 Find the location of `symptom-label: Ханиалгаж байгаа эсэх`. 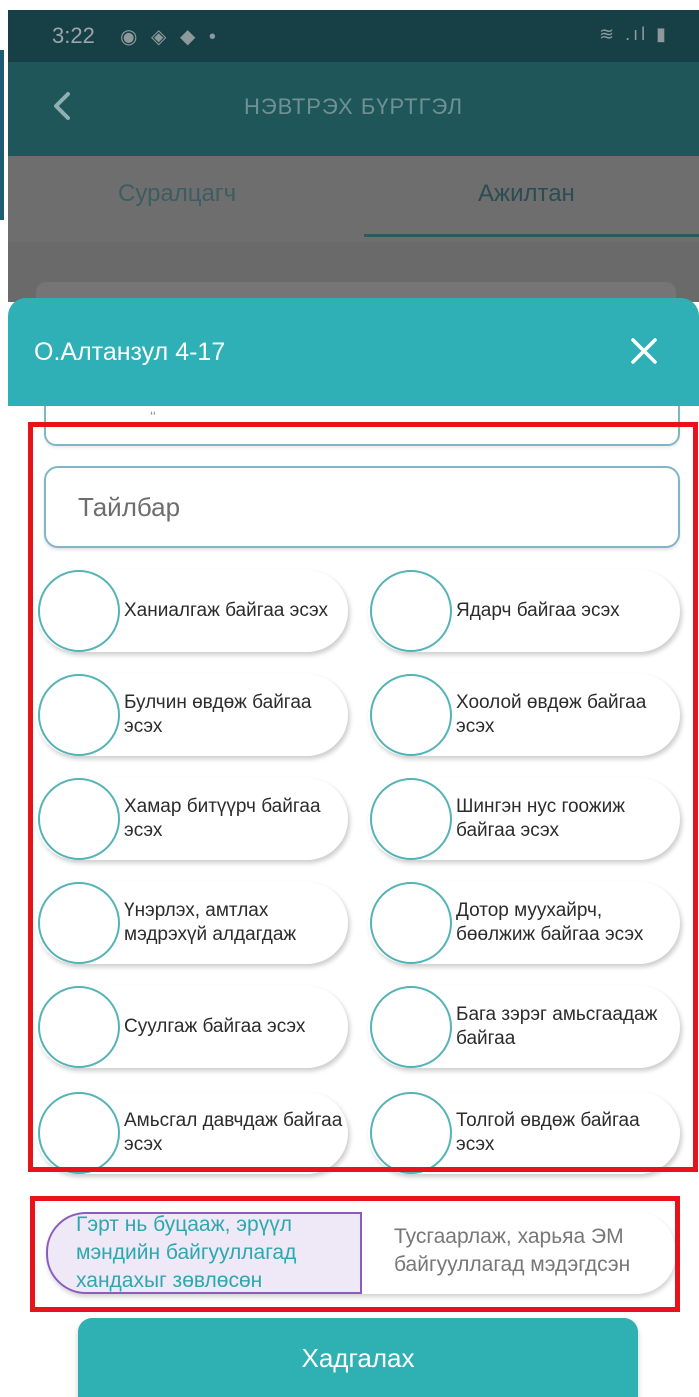

symptom-label: Ханиалгаж байгаа эсэх is located at coordinates (226, 610).